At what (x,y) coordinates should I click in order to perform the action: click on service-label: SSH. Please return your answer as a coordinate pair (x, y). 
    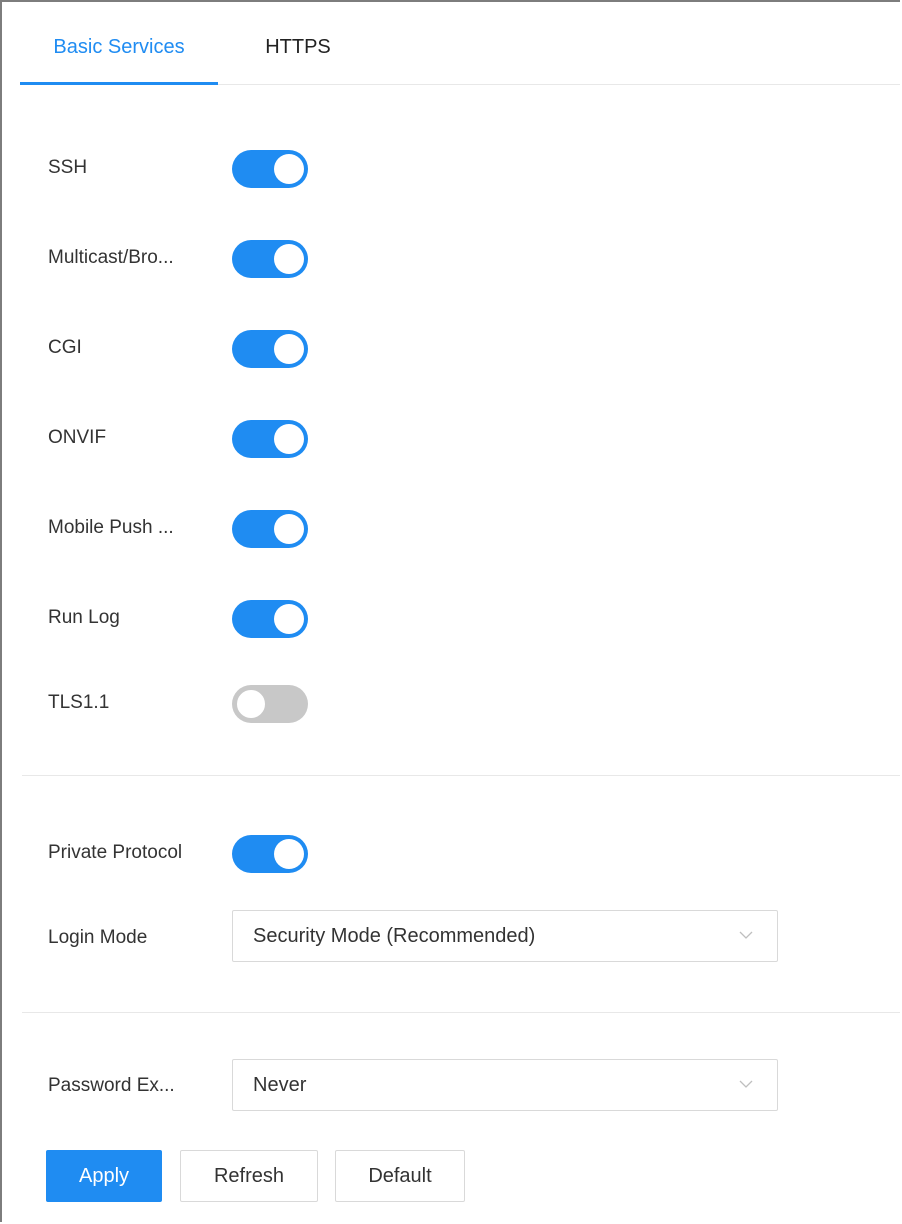
    Looking at the image, I should click on (68, 167).